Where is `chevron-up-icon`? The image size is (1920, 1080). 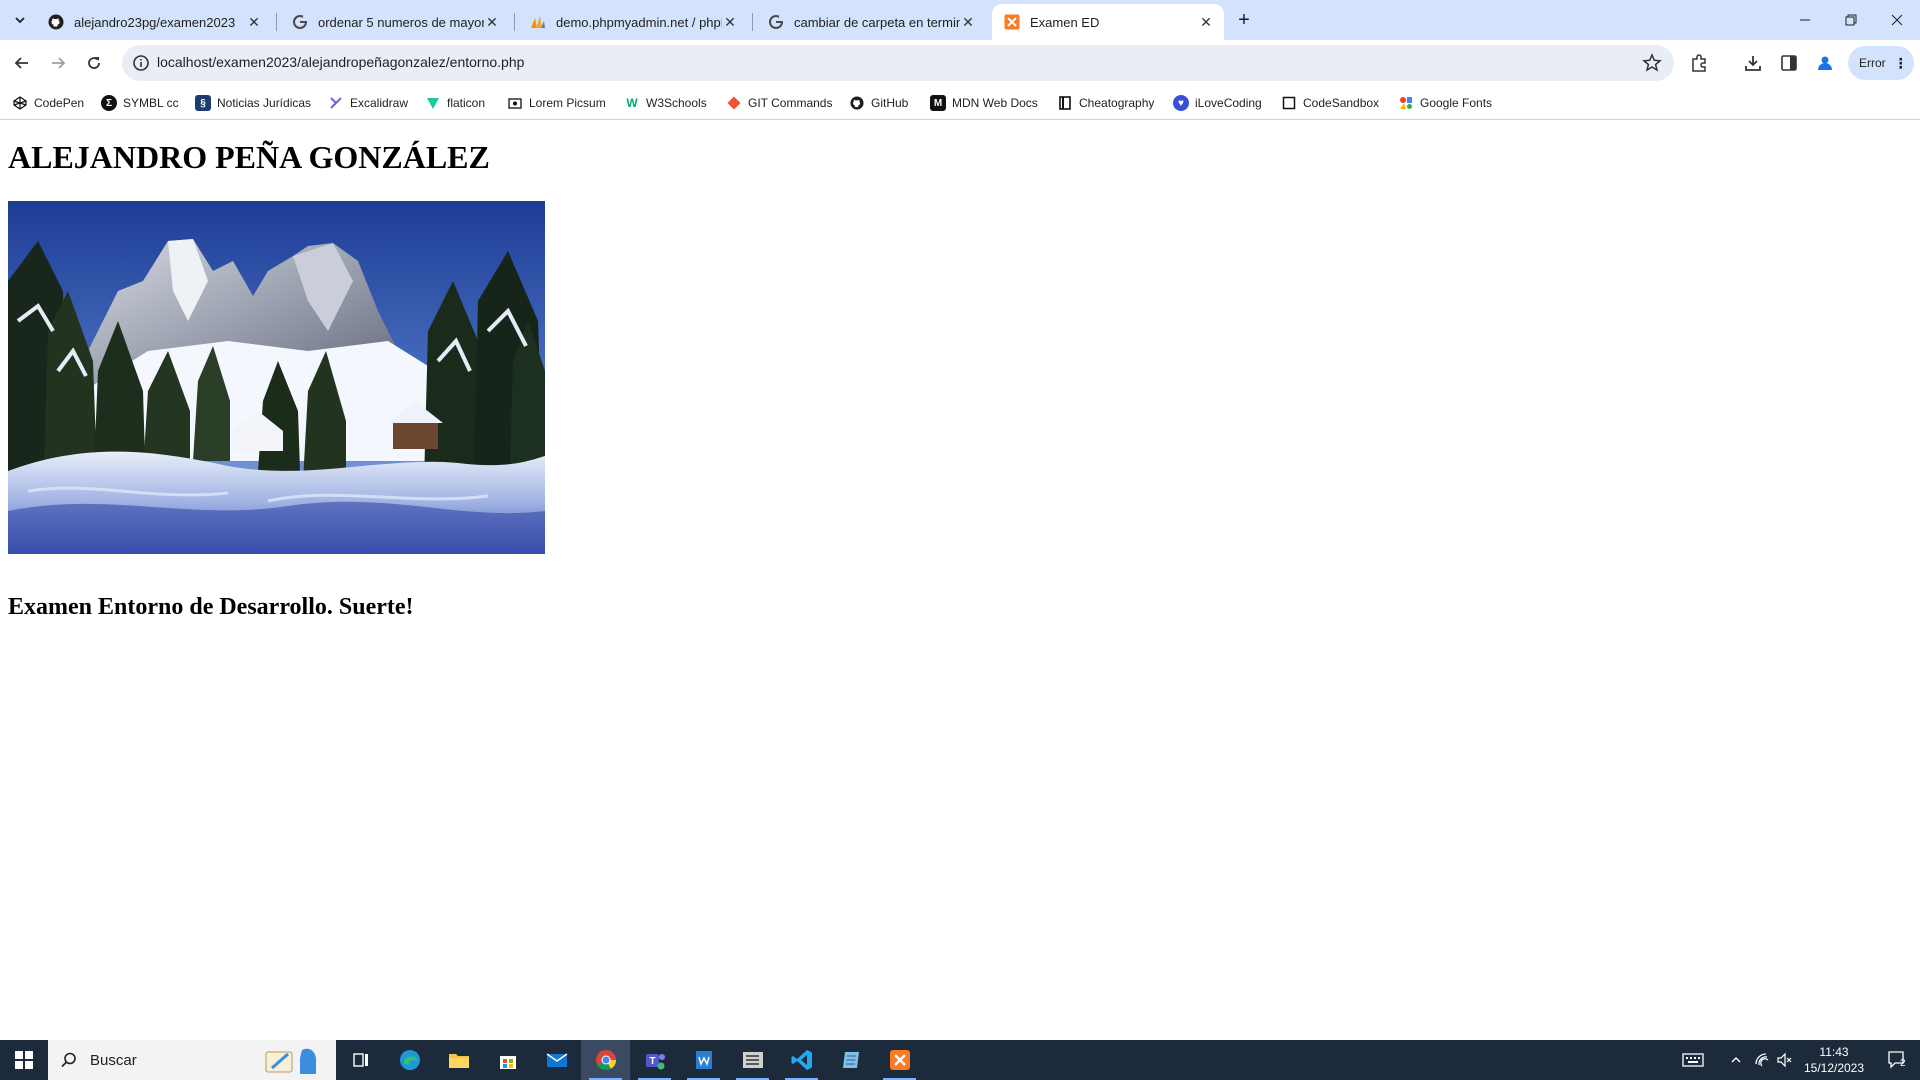 chevron-up-icon is located at coordinates (1736, 1060).